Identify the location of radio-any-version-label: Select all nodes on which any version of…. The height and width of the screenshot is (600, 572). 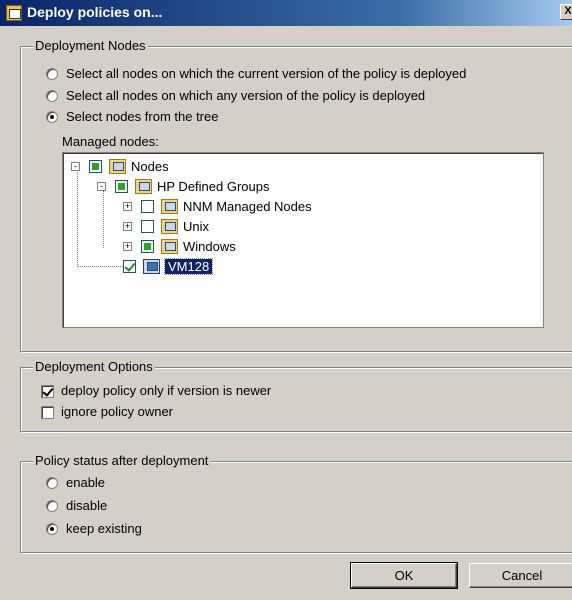
(246, 95).